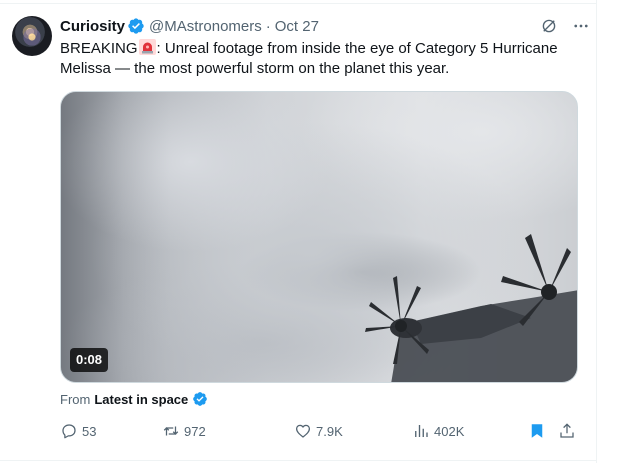  Describe the element at coordinates (449, 431) in the screenshot. I see `views-count: 402K` at that location.